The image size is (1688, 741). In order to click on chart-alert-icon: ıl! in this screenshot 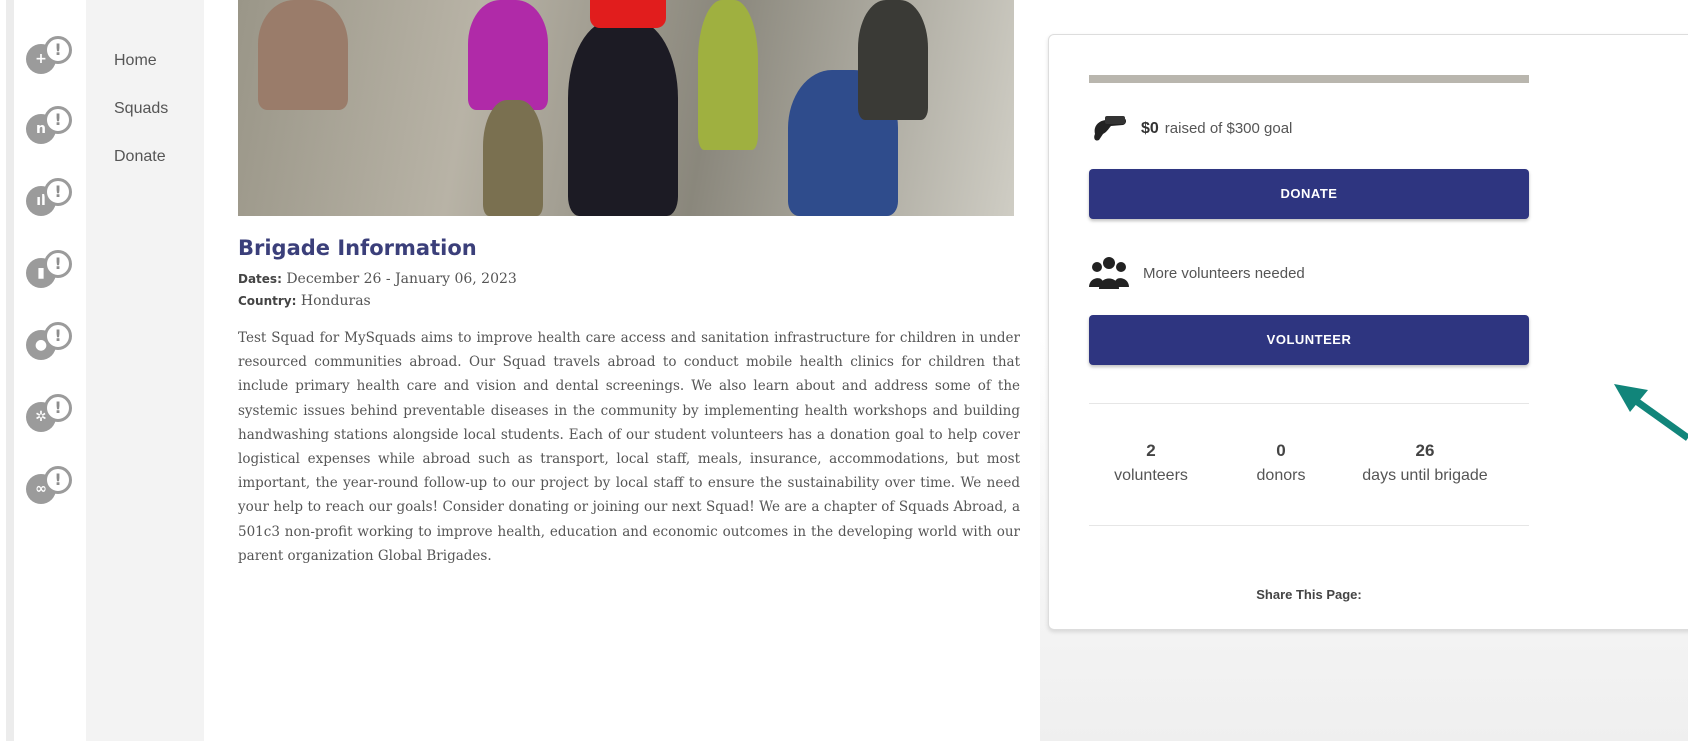, I will do `click(48, 200)`.